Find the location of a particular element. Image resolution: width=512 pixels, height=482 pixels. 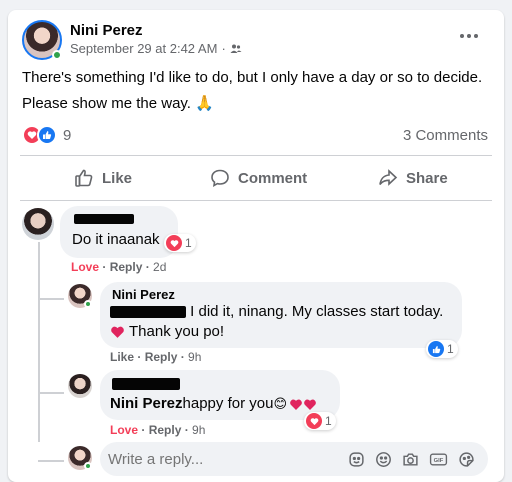

share-button: Share is located at coordinates (413, 178).